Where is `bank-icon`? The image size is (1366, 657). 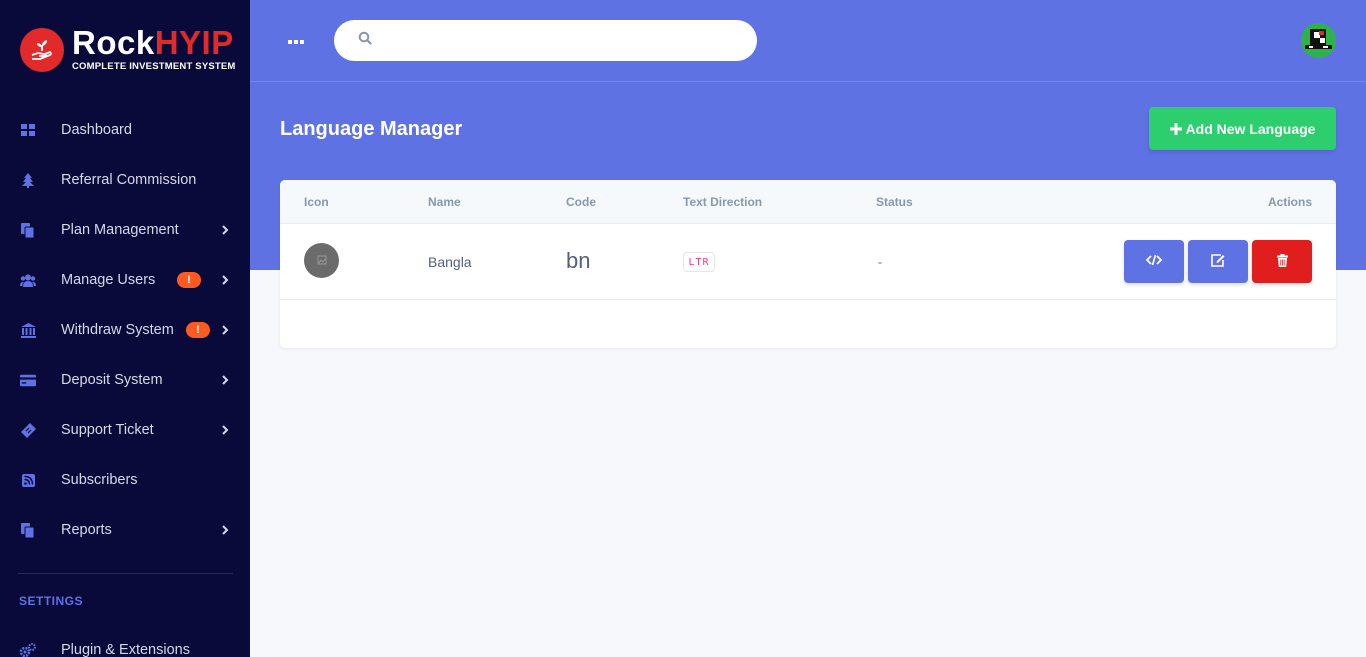
bank-icon is located at coordinates (28, 330).